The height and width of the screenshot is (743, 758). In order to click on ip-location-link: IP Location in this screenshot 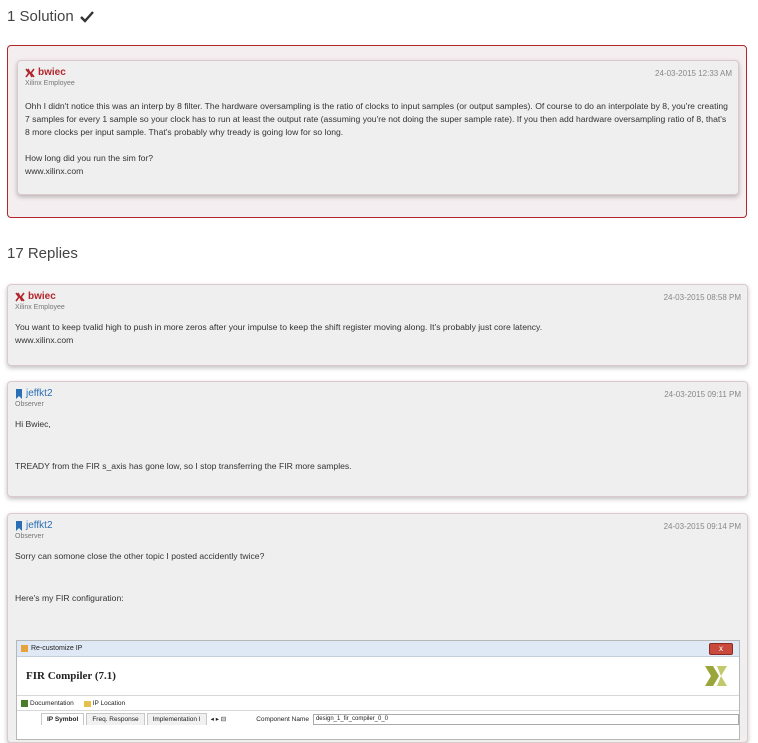, I will do `click(104, 703)`.